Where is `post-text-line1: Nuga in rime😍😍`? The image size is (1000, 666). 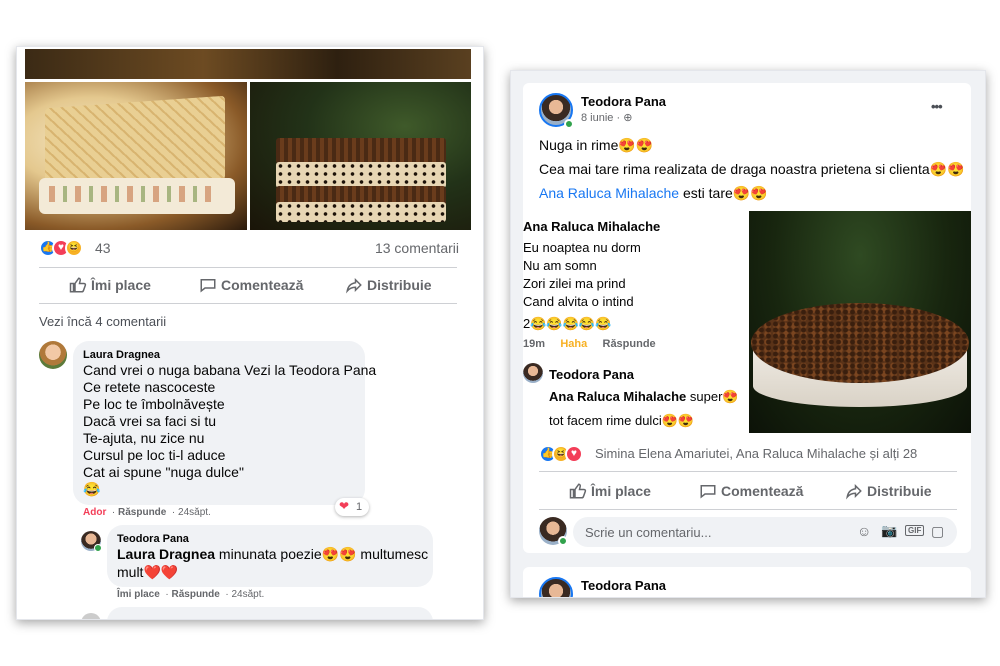 post-text-line1: Nuga in rime😍😍 is located at coordinates (596, 145).